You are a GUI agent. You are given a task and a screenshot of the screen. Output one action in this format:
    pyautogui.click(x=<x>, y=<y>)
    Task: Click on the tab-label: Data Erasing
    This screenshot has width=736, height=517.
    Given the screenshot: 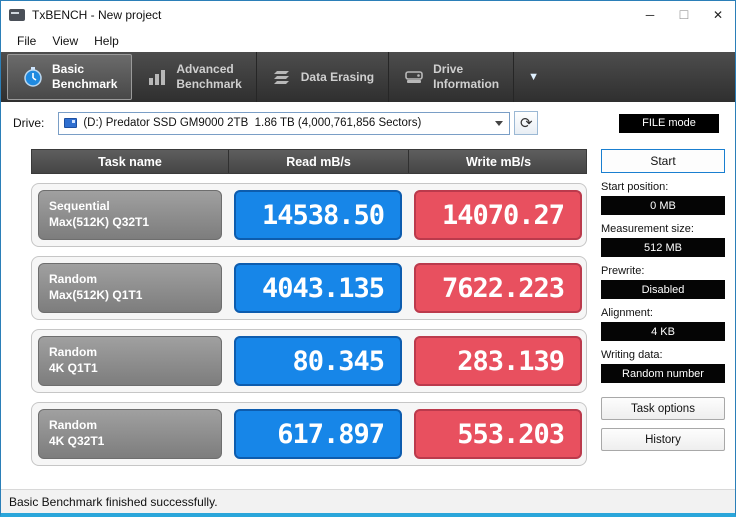 What is the action you would take?
    pyautogui.click(x=337, y=77)
    